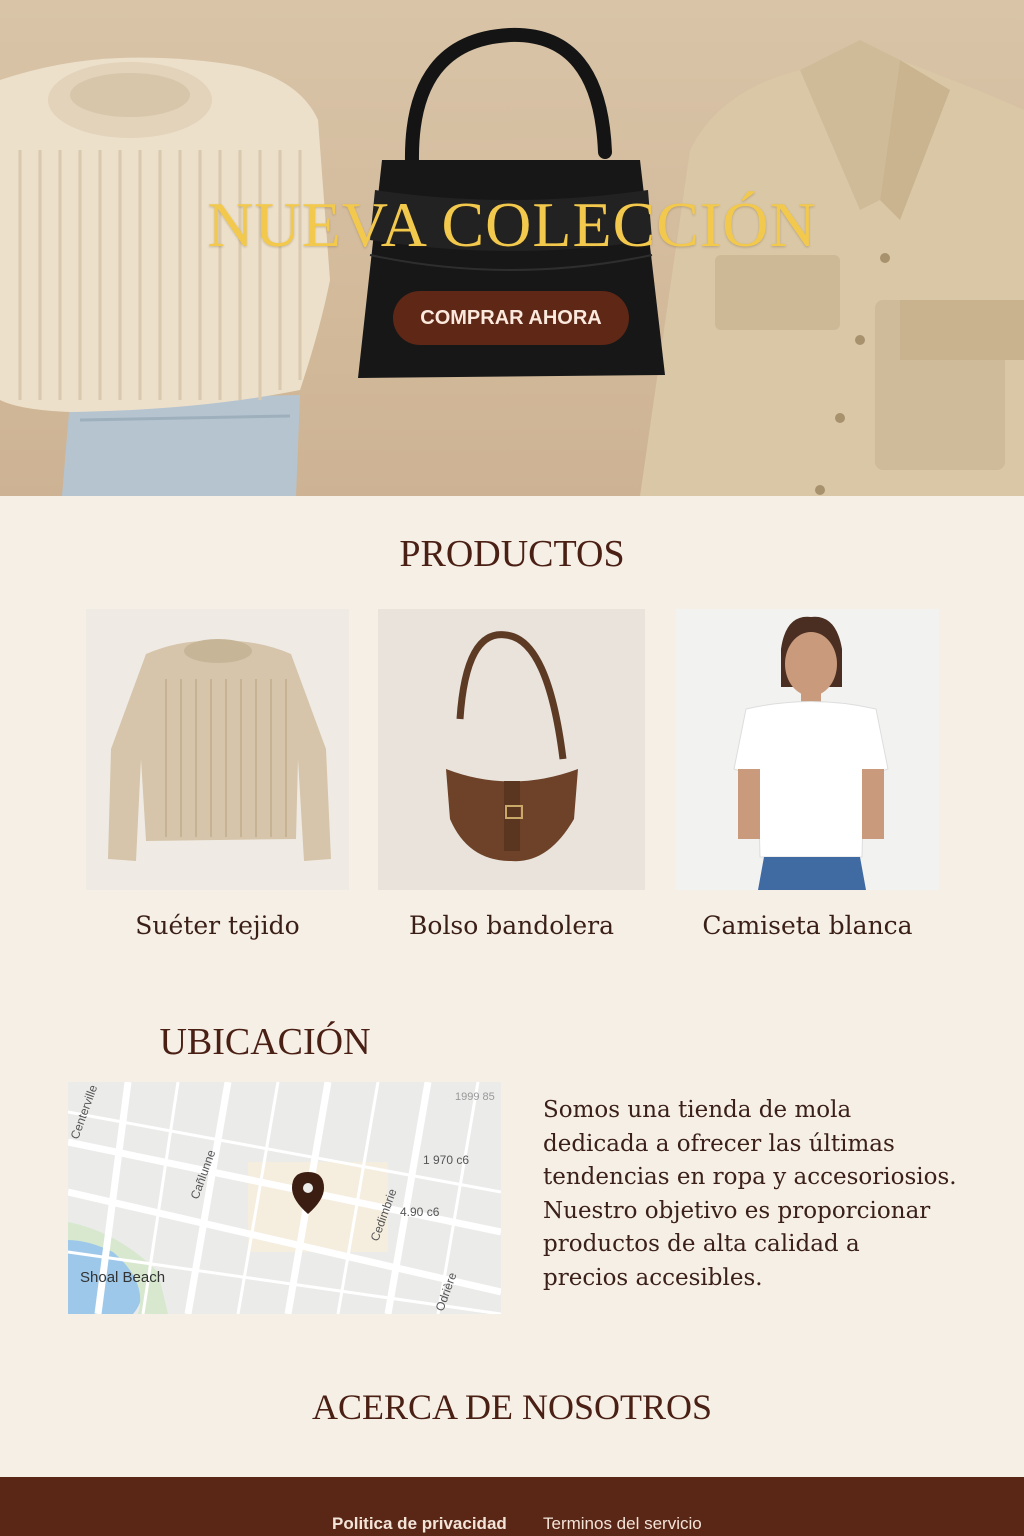 The width and height of the screenshot is (1024, 1536). What do you see at coordinates (697, 1110) in the screenshot?
I see `about-line: Somos una tienda de mola` at bounding box center [697, 1110].